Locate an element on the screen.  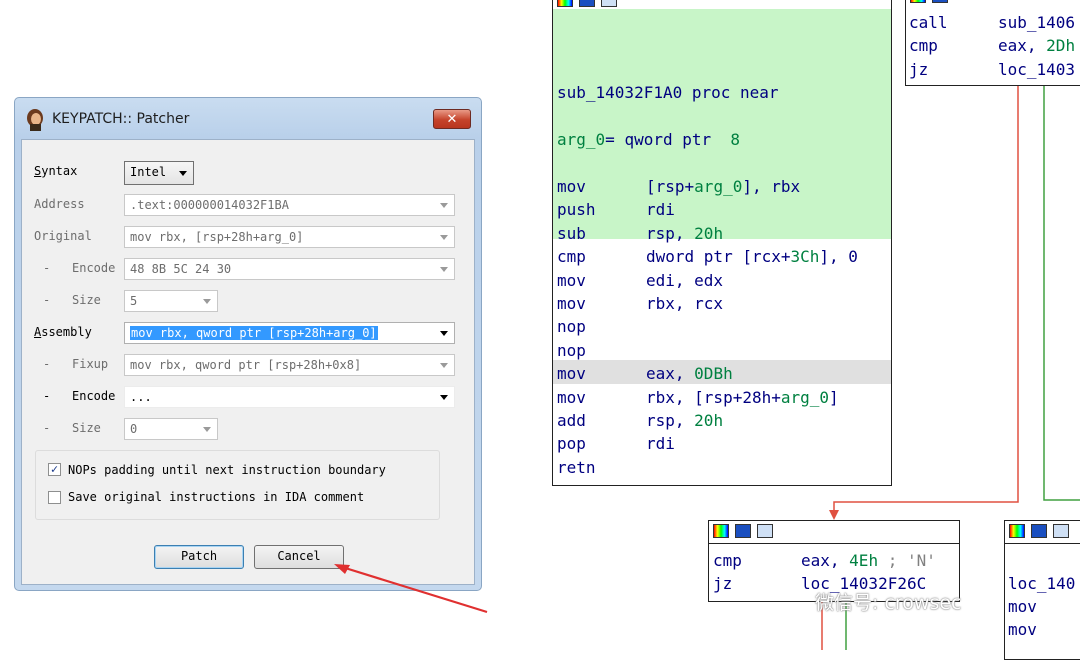
graph-node-top-right: call sub_1406cmp eax, 2Dh jz loc_1403 is located at coordinates (992, 43).